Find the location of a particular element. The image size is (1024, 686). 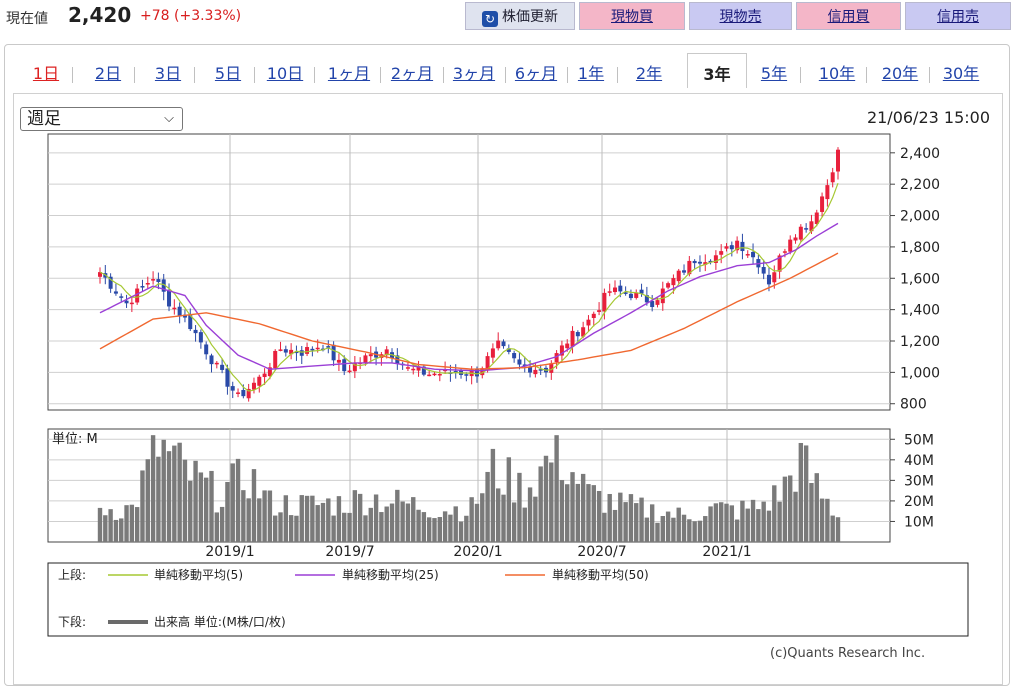

tab-2y: 2年 is located at coordinates (649, 75).